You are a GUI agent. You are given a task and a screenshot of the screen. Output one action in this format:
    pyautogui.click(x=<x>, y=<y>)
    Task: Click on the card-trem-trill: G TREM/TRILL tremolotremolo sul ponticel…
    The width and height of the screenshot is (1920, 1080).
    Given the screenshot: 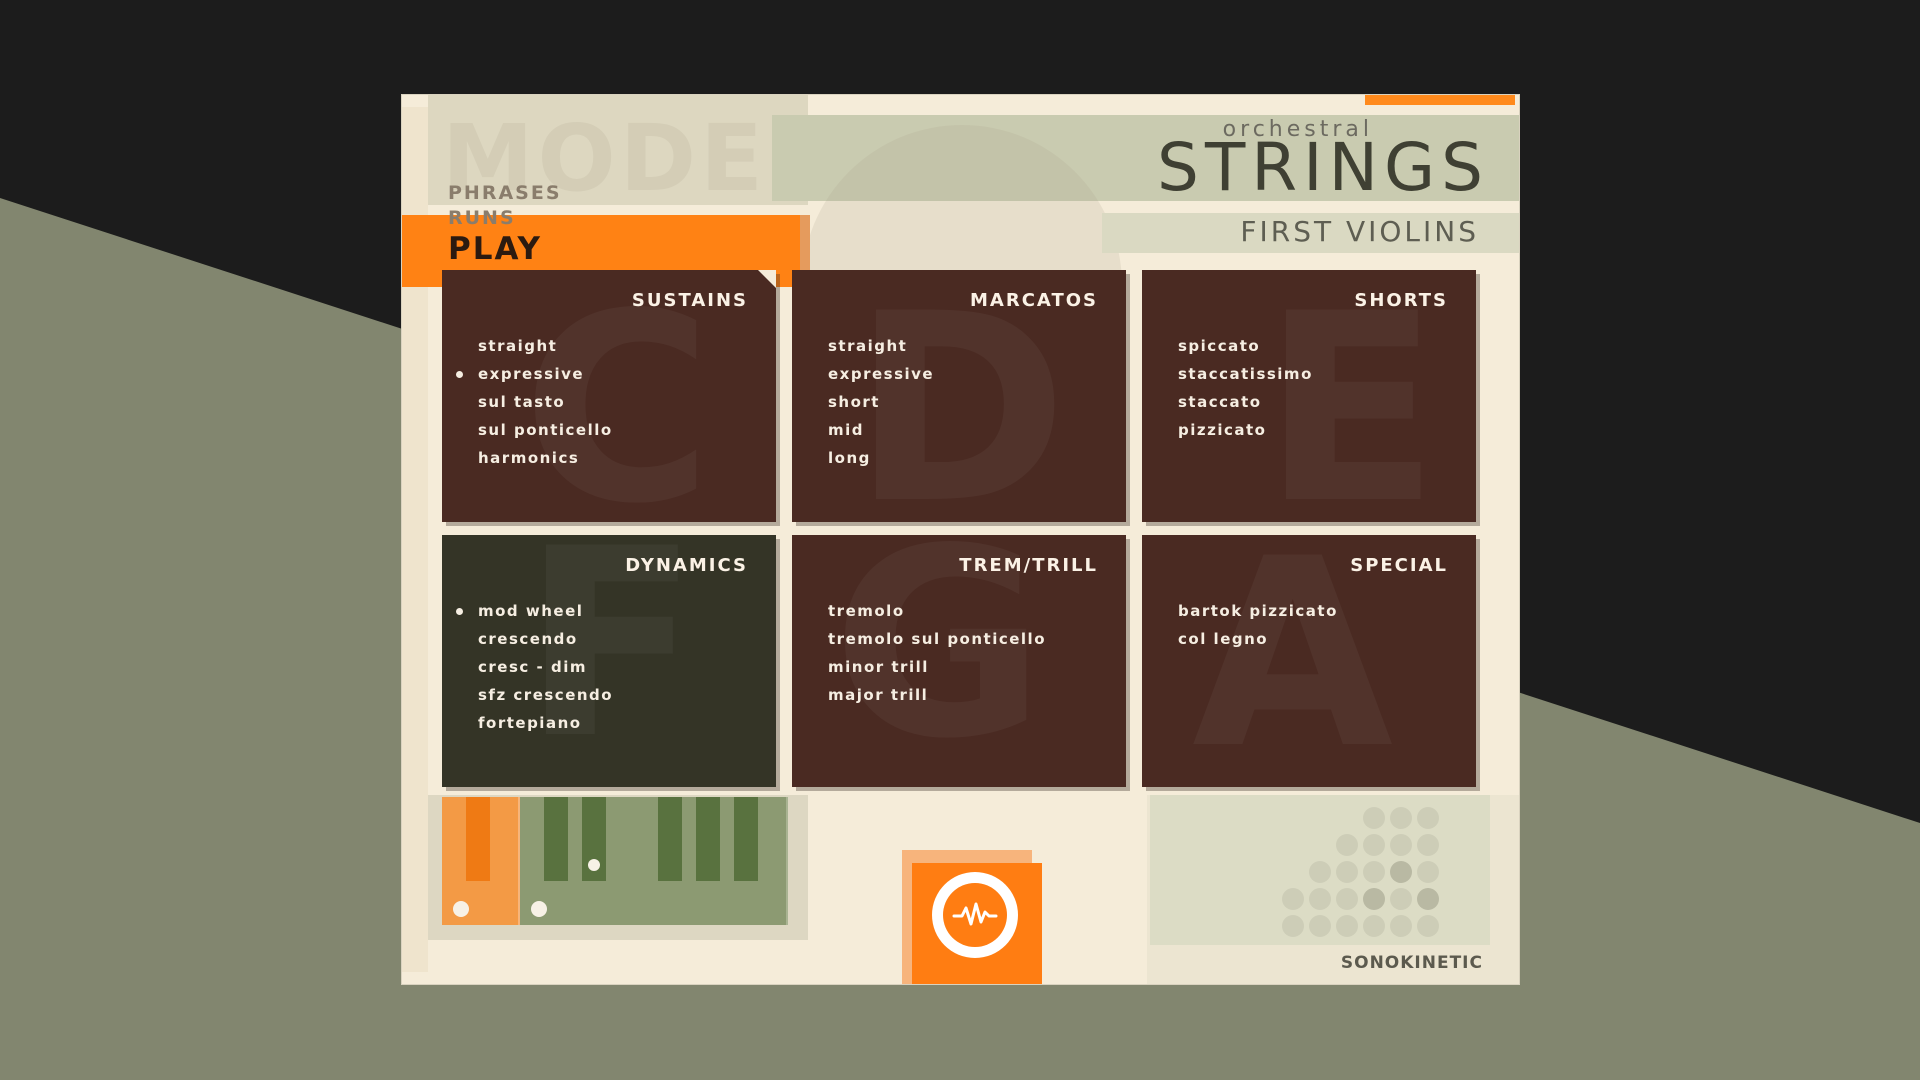 What is the action you would take?
    pyautogui.click(x=959, y=661)
    